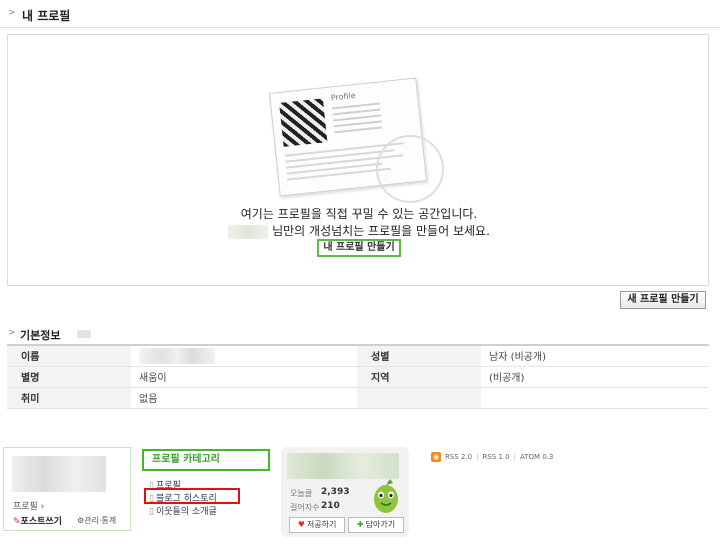 Image resolution: width=720 pixels, height=560 pixels. Describe the element at coordinates (84, 334) in the screenshot. I see `edit-icon` at that location.